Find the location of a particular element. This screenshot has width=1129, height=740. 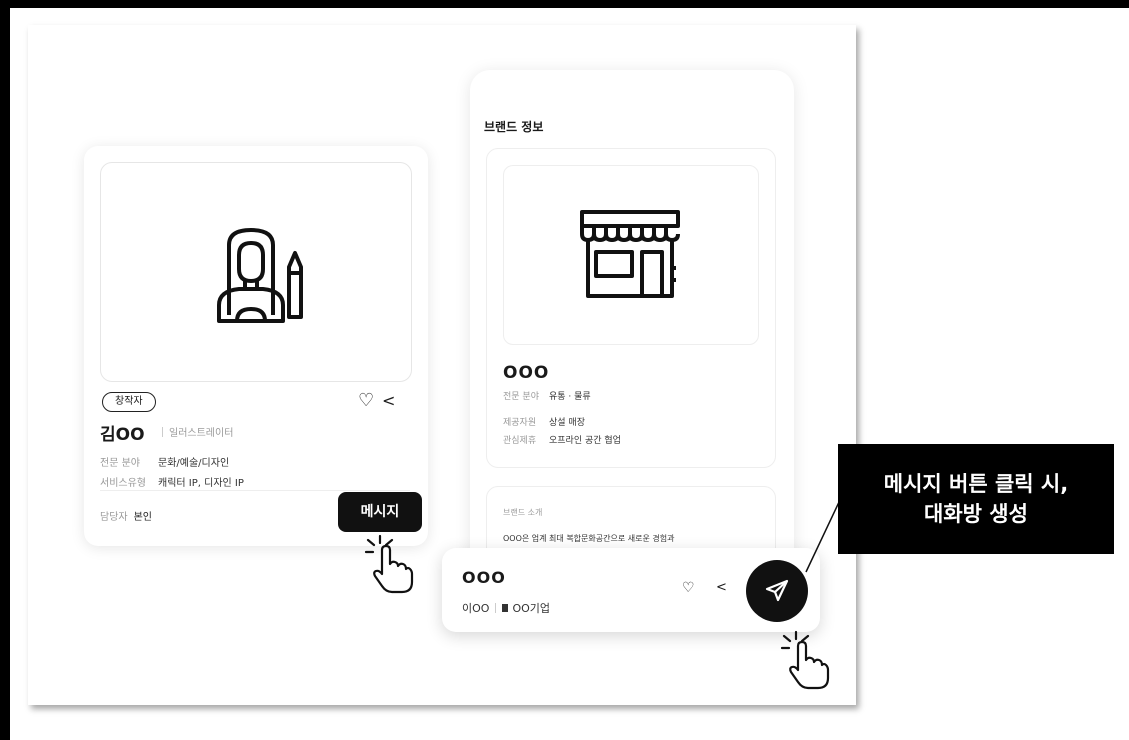

annotation-line-2: 대화방 생성 is located at coordinates (976, 514).